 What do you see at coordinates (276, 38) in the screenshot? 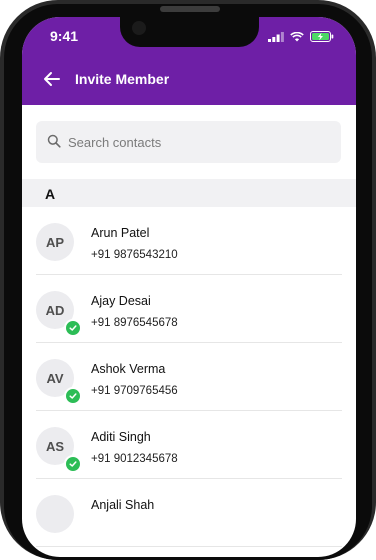
I see `signal-icon` at bounding box center [276, 38].